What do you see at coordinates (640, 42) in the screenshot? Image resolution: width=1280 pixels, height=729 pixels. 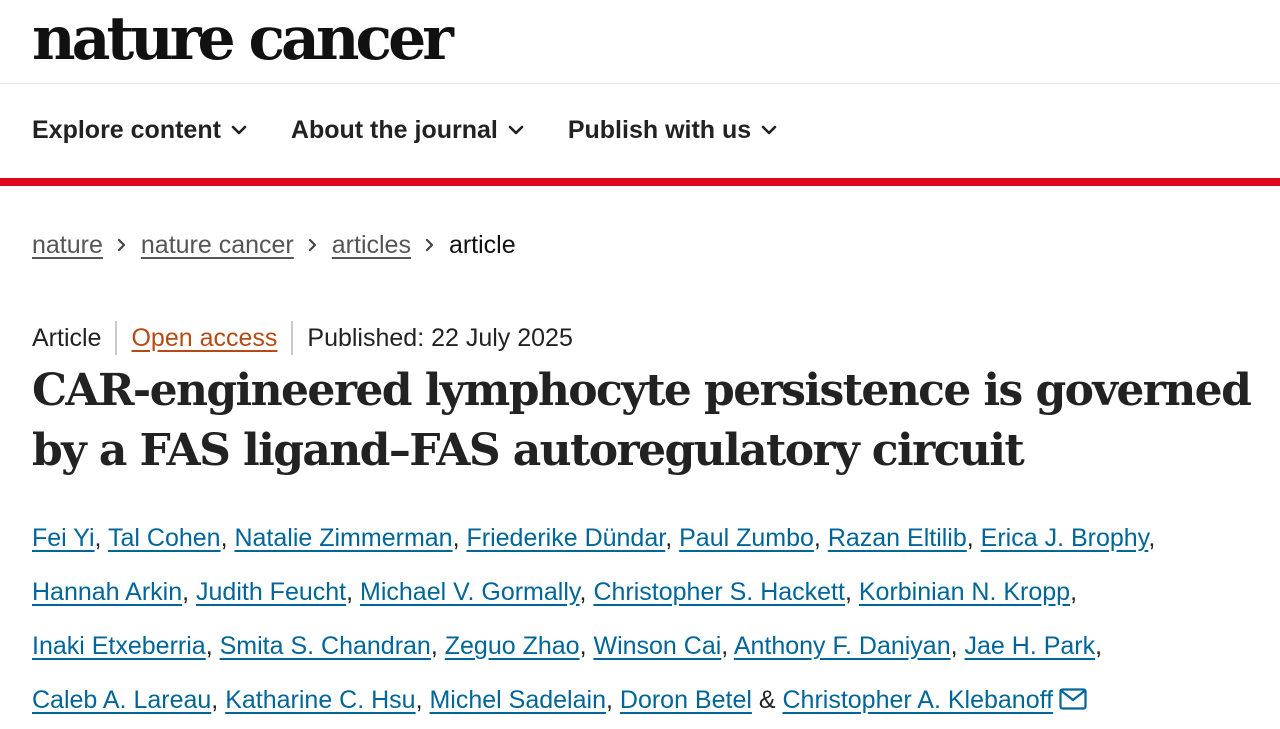 I see `masthead: nature cancer` at bounding box center [640, 42].